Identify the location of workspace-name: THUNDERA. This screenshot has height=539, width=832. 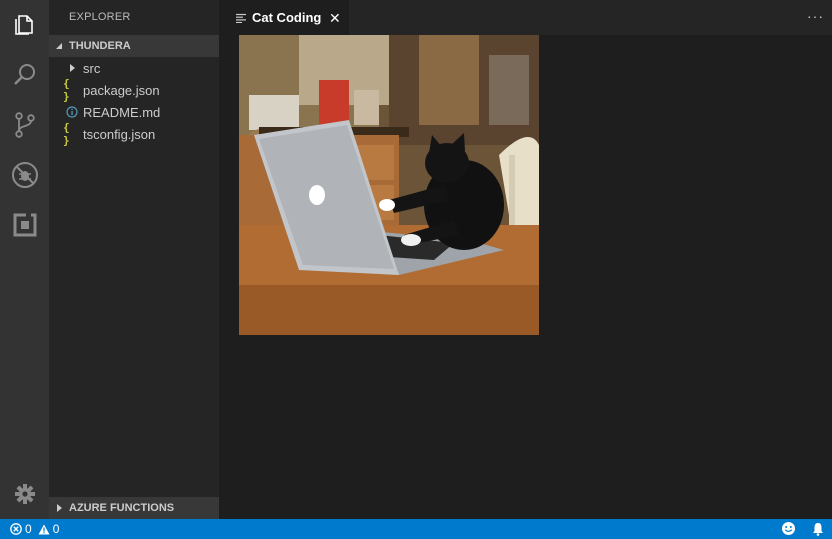
(100, 46).